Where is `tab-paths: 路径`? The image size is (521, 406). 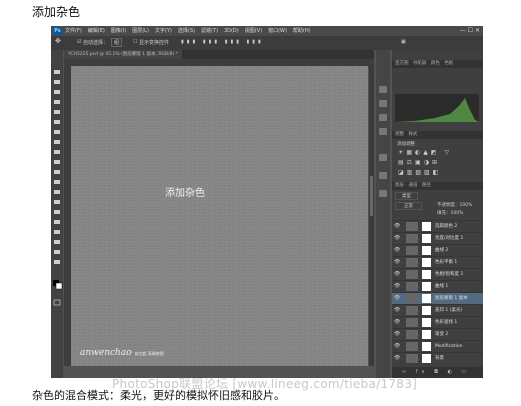 tab-paths: 路径 is located at coordinates (426, 185).